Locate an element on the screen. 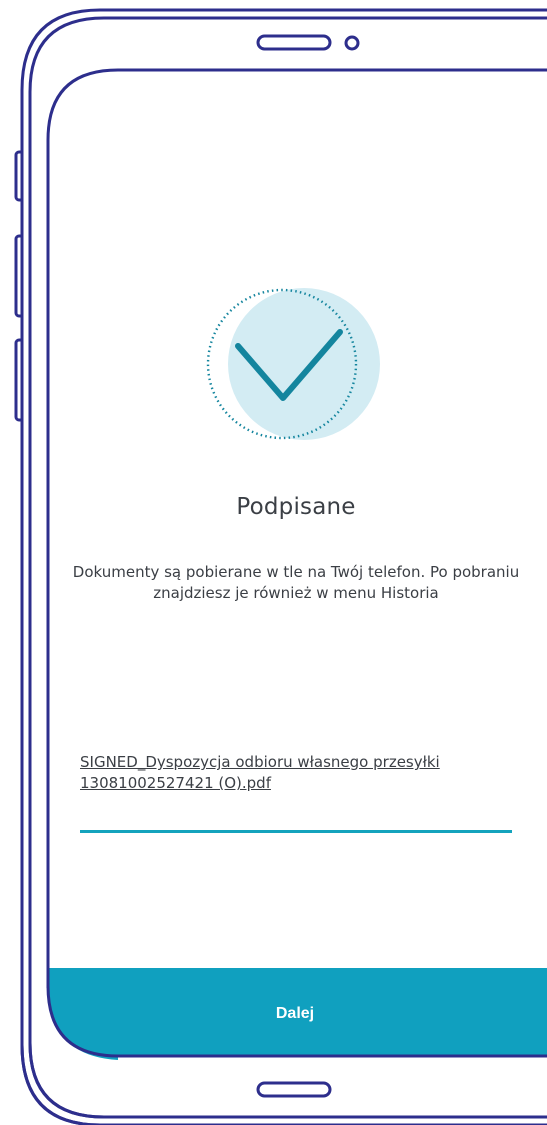 This screenshot has width=547, height=1125. next-button: Dalej is located at coordinates (293, 1014).